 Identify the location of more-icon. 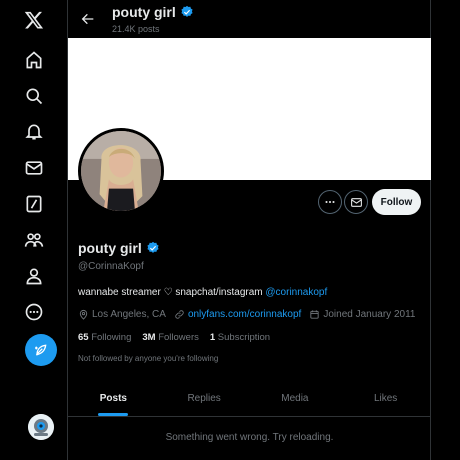
(34, 312).